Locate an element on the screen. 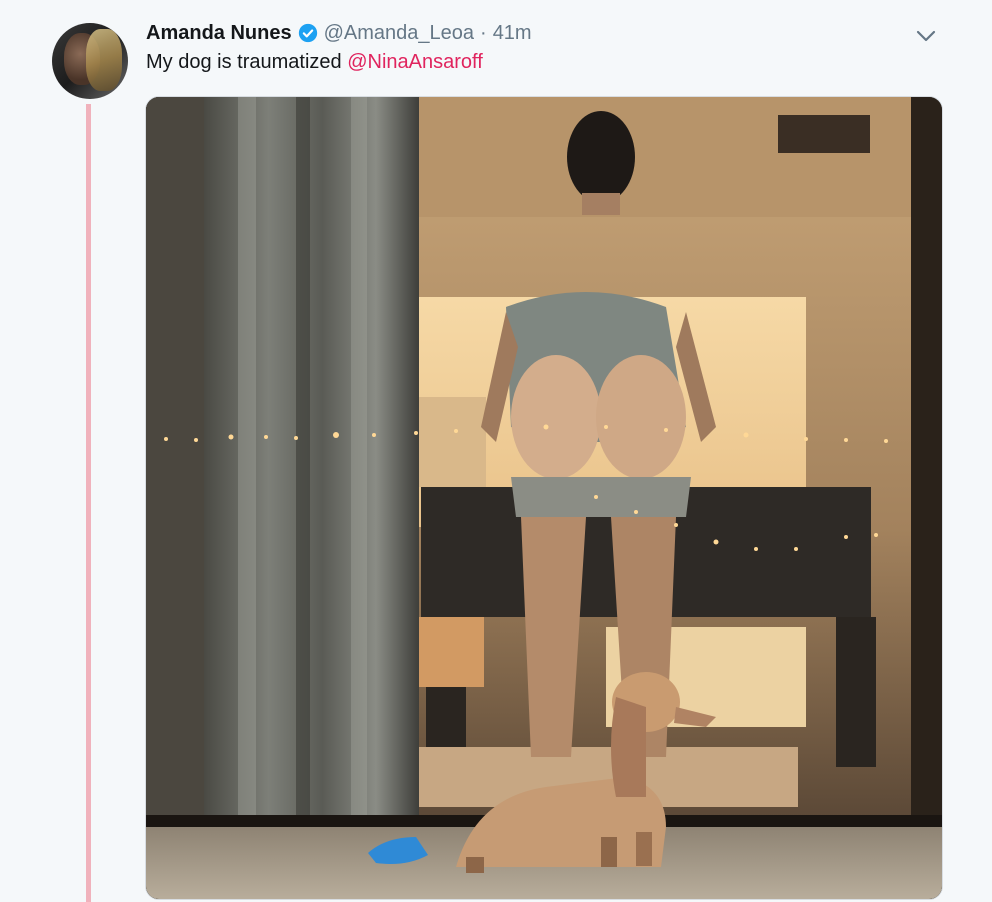 Image resolution: width=992 pixels, height=902 pixels. verified-badge-icon is located at coordinates (307, 33).